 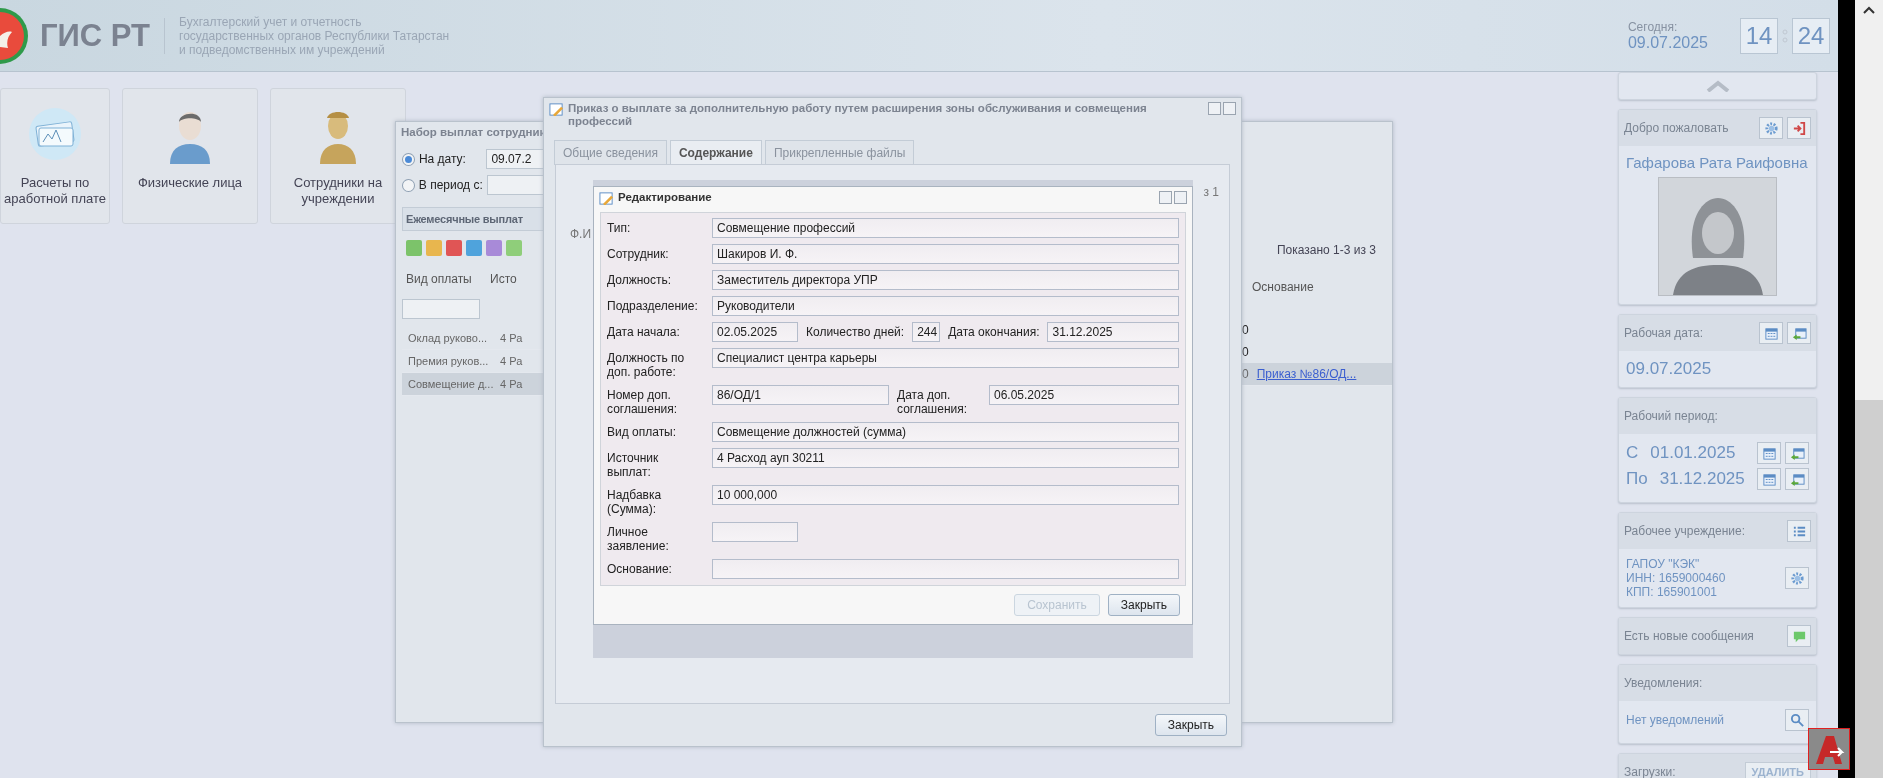 I want to click on panel-title: Уведомления:, so click(x=1663, y=683).